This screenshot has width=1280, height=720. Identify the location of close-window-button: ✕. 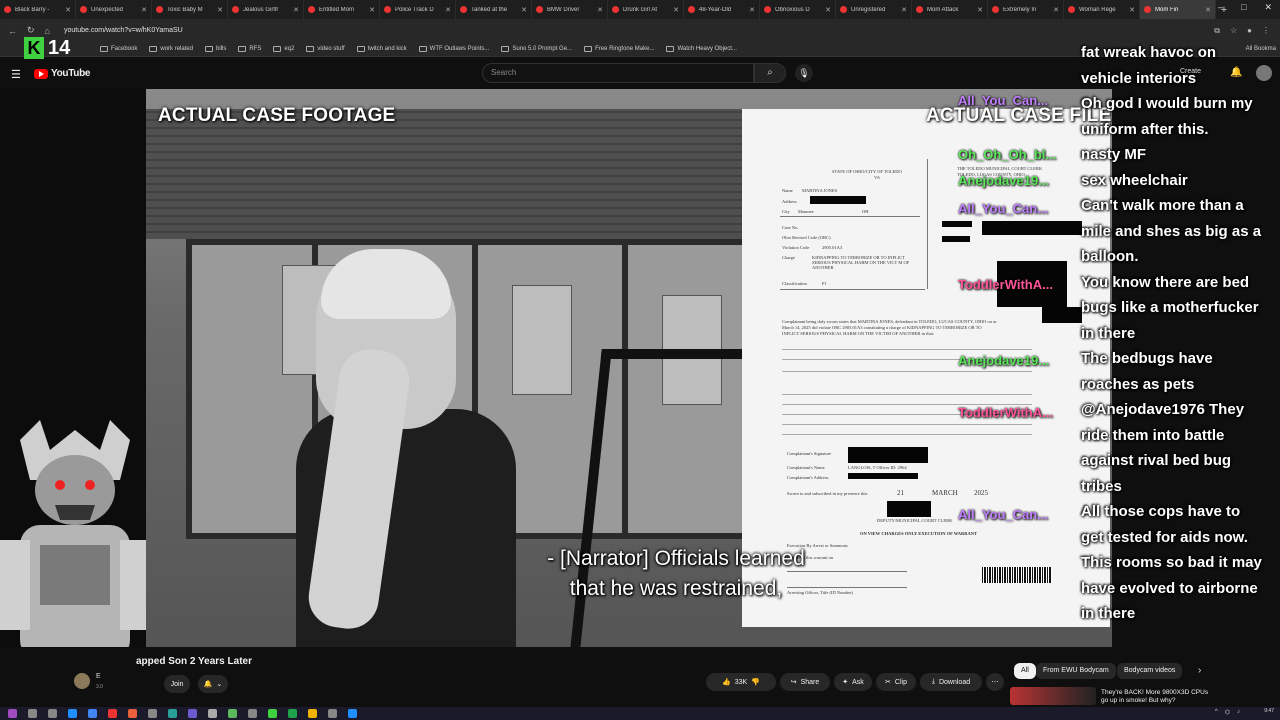
(1268, 7).